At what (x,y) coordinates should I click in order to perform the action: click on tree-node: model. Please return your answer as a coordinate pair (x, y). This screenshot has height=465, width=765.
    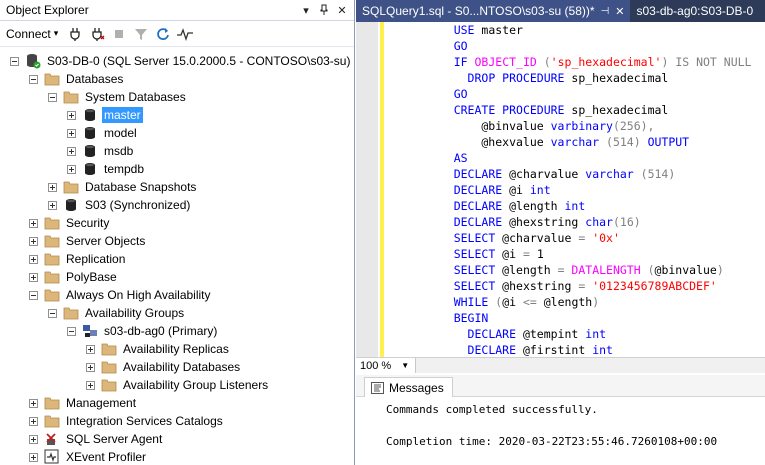
    Looking at the image, I should click on (103, 133).